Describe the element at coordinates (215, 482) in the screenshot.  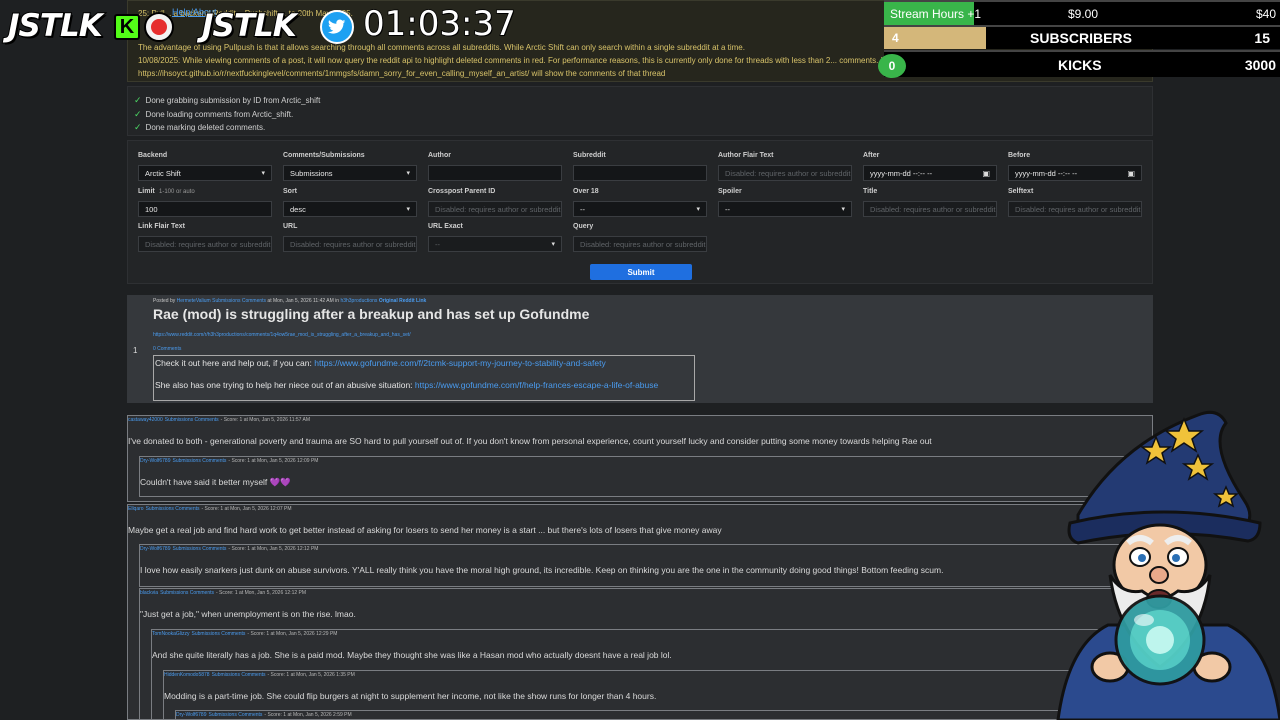
I see `comment-text: Couldn't have said it better myself 💜💜` at that location.